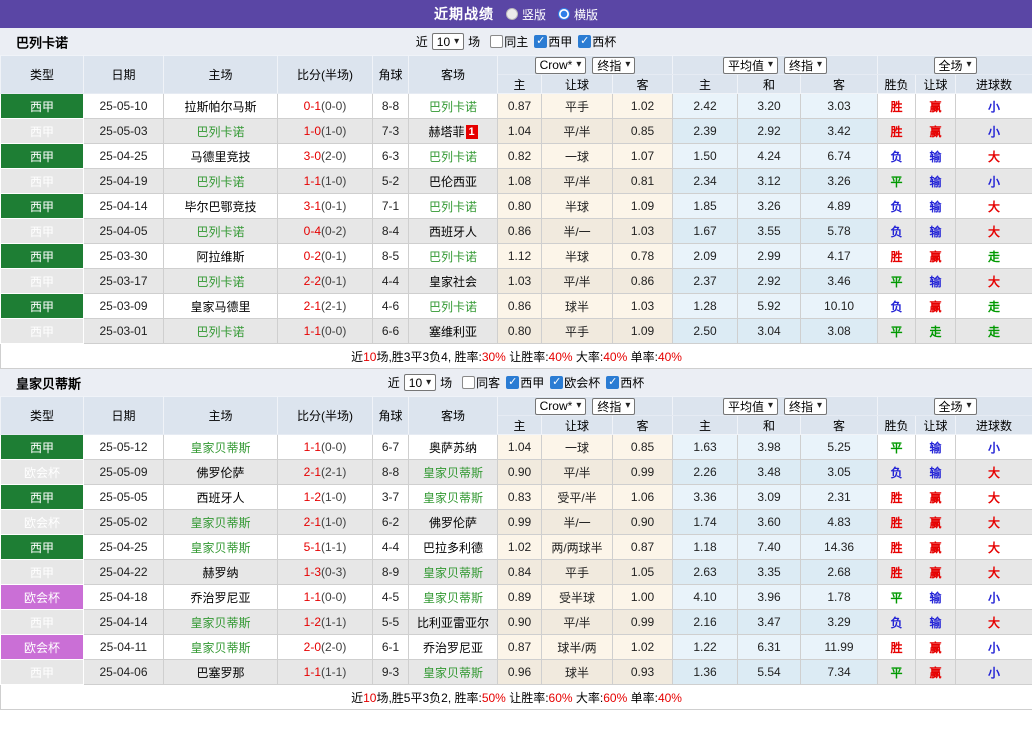 Image resolution: width=1032 pixels, height=731 pixels. I want to click on odds-away: 0.90, so click(642, 522).